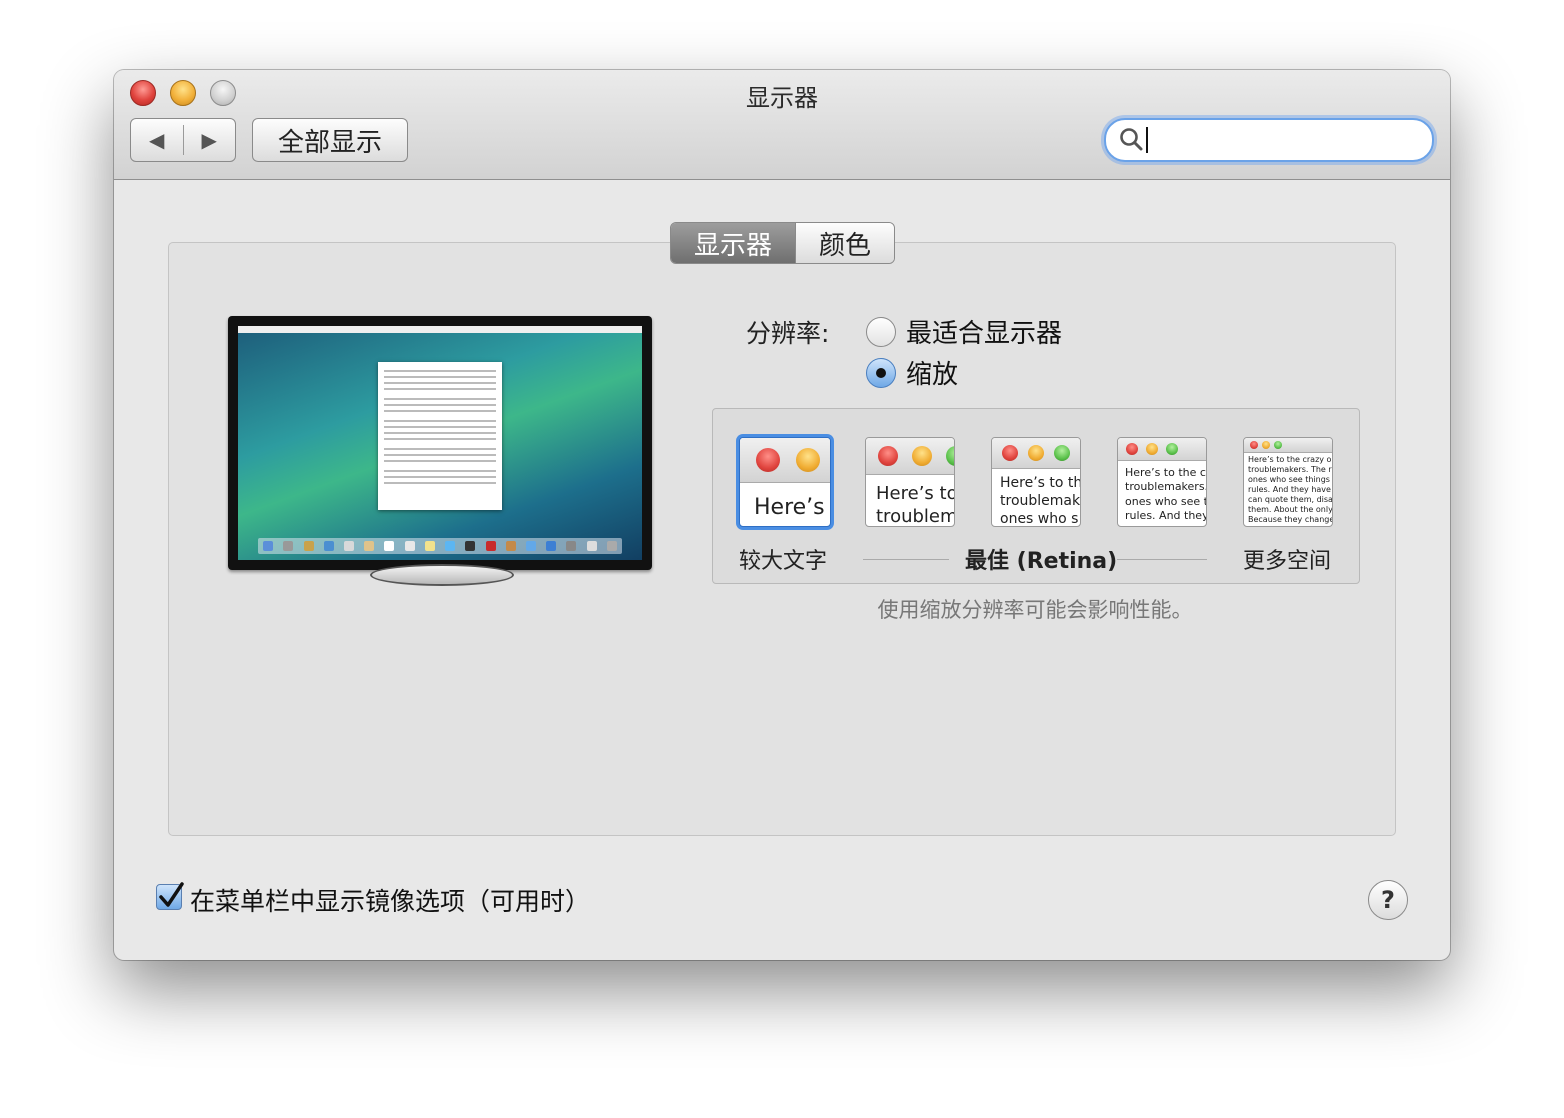 The image size is (1564, 1118). What do you see at coordinates (1388, 900) in the screenshot?
I see `help-button: ?` at bounding box center [1388, 900].